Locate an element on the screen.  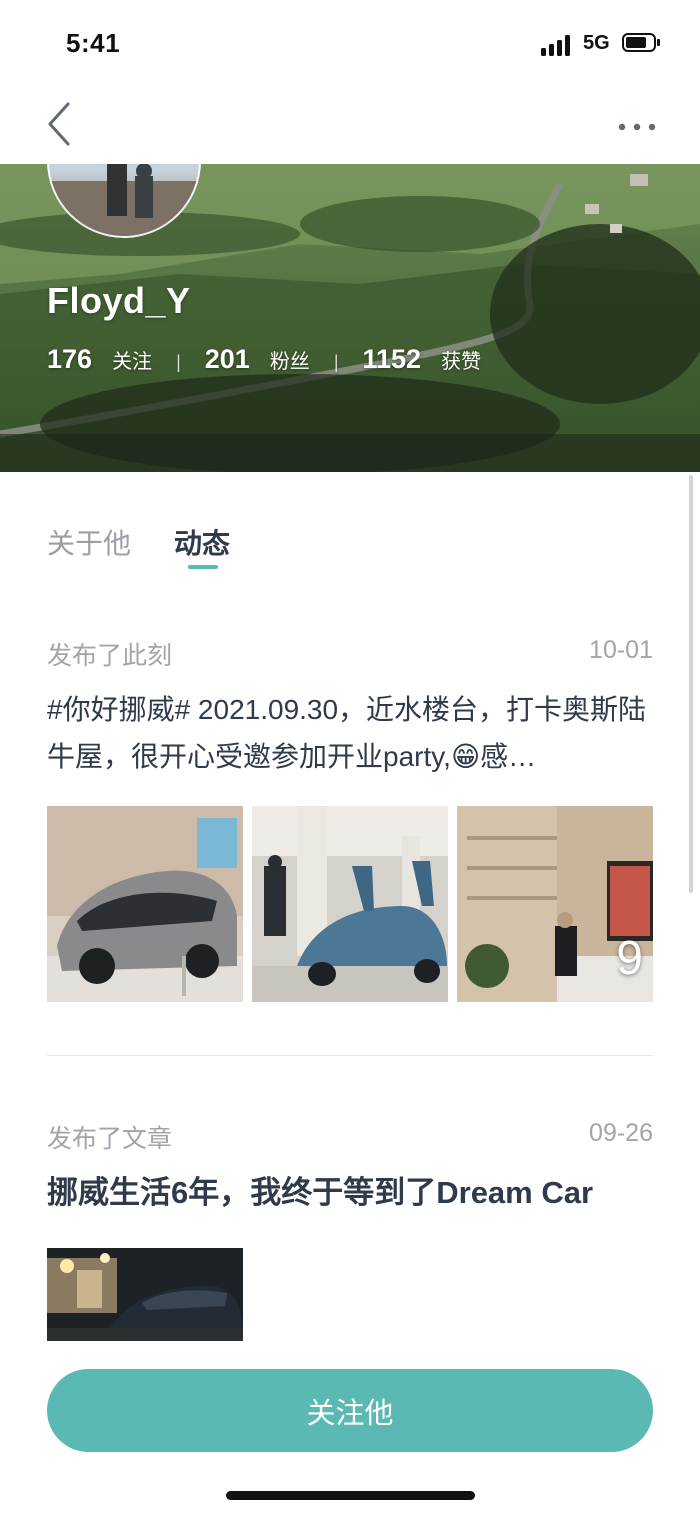
status-bar: 5:41 5G is located at coordinates (350, 44).